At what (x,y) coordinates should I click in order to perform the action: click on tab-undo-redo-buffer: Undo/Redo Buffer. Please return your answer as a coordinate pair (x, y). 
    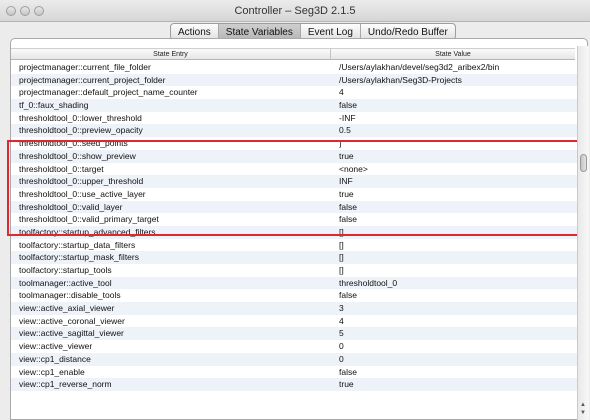
    Looking at the image, I should click on (408, 31).